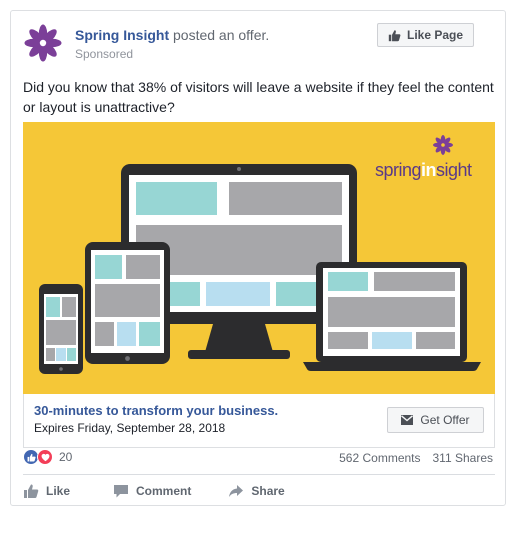 The width and height of the screenshot is (516, 540). Describe the element at coordinates (45, 457) in the screenshot. I see `love-reaction-icon` at that location.